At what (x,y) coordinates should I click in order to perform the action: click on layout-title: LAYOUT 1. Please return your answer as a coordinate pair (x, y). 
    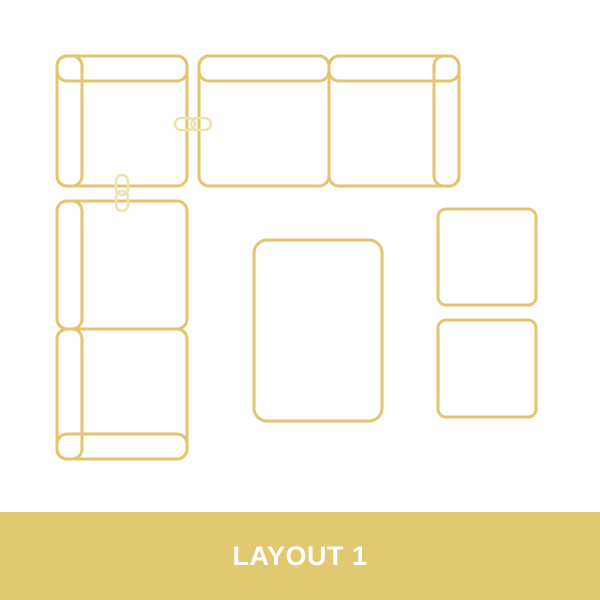
    Looking at the image, I should click on (300, 555).